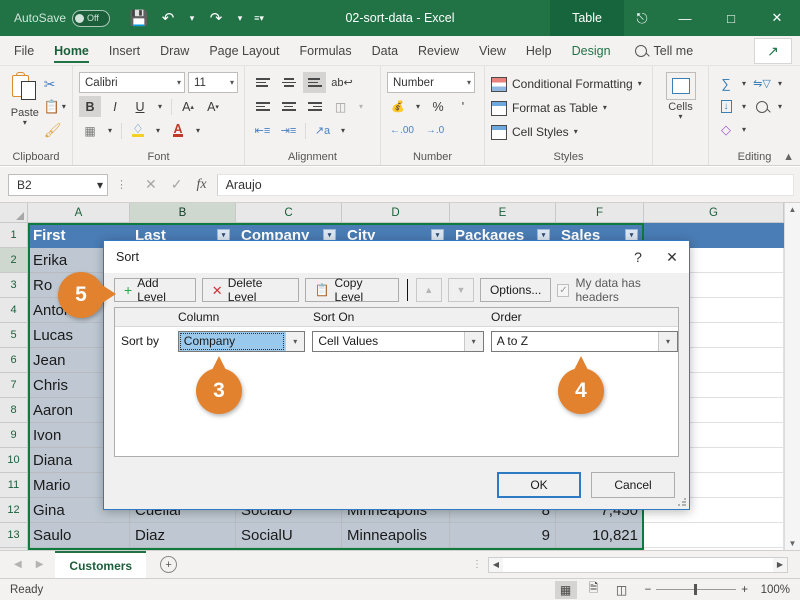 The height and width of the screenshot is (600, 800). I want to click on share-icon: ↗, so click(773, 51).